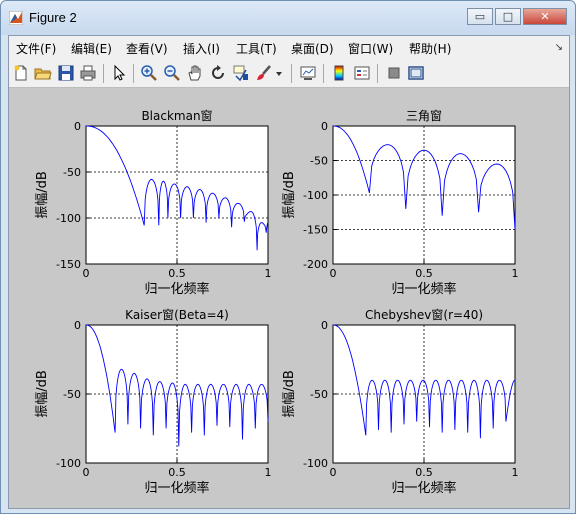  What do you see at coordinates (559, 47) in the screenshot?
I see `menu-dock-arrow-icon: ↘` at bounding box center [559, 47].